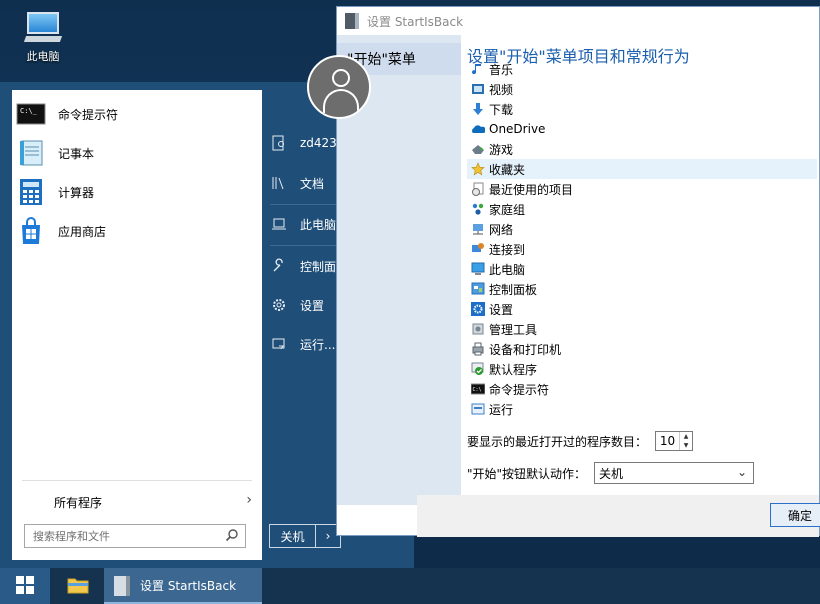 The width and height of the screenshot is (820, 604). Describe the element at coordinates (232, 535) in the screenshot. I see `search-icon` at that location.